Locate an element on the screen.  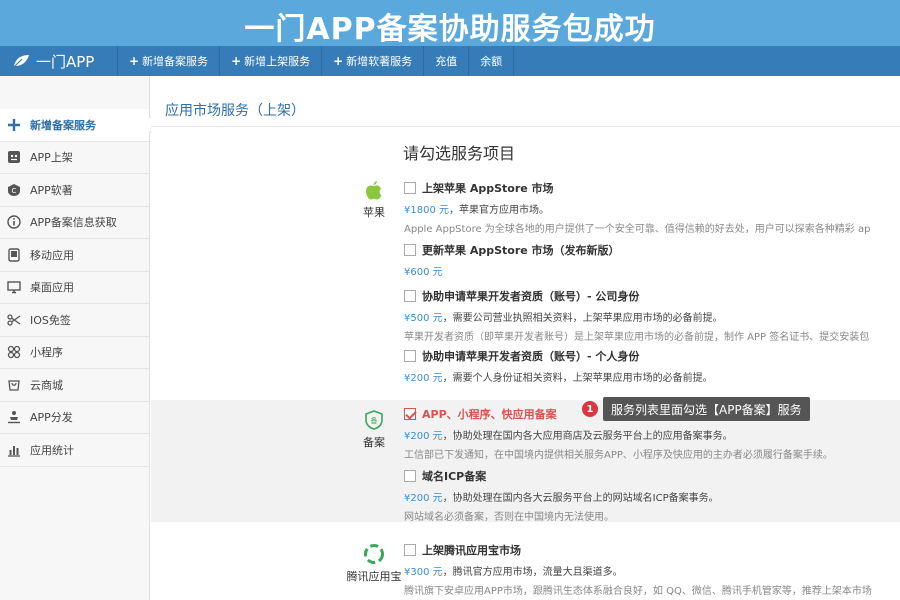
nav-label: 余额 is located at coordinates (491, 61).